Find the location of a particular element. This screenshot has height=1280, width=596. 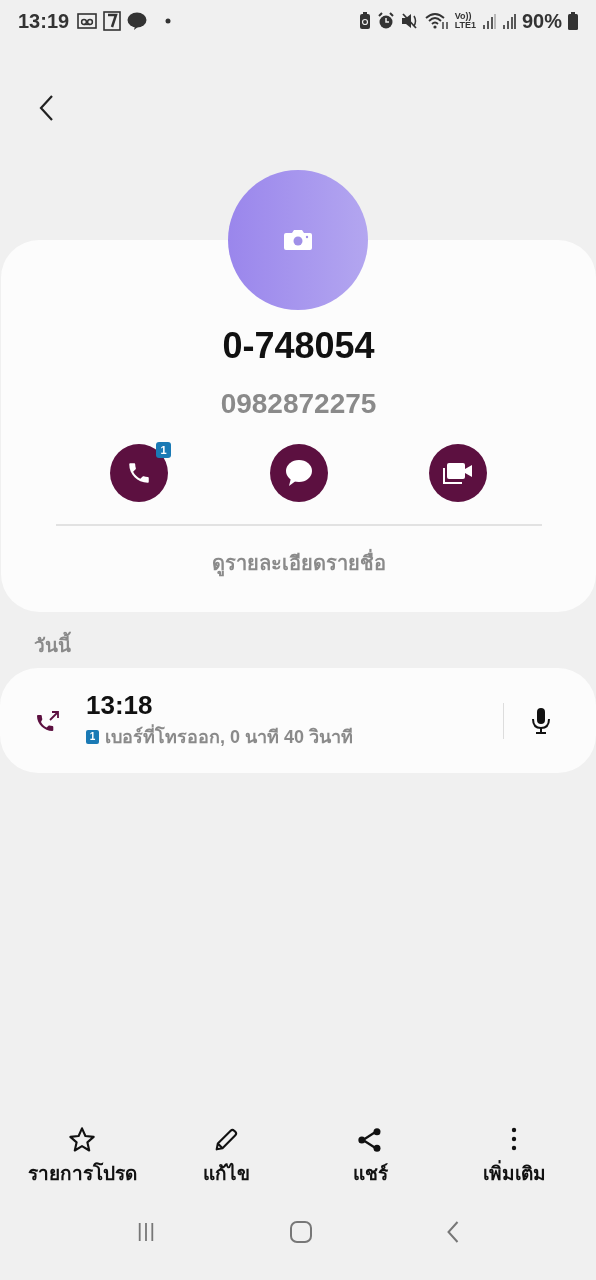

video-call-button is located at coordinates (458, 473).